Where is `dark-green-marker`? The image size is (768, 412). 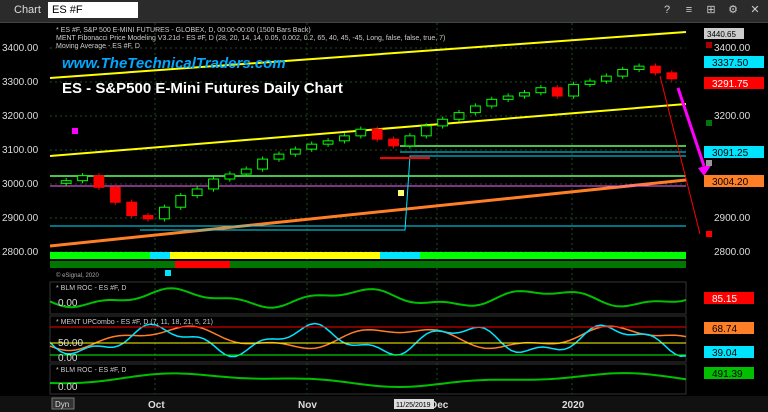 dark-green-marker is located at coordinates (709, 123).